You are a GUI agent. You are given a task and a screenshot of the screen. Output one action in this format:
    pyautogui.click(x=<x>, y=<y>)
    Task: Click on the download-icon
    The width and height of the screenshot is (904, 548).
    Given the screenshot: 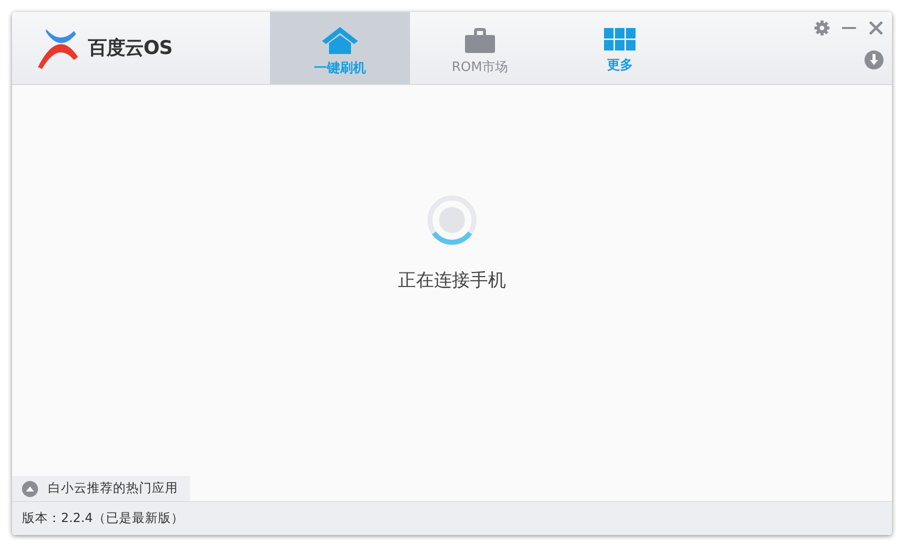 What is the action you would take?
    pyautogui.click(x=874, y=60)
    